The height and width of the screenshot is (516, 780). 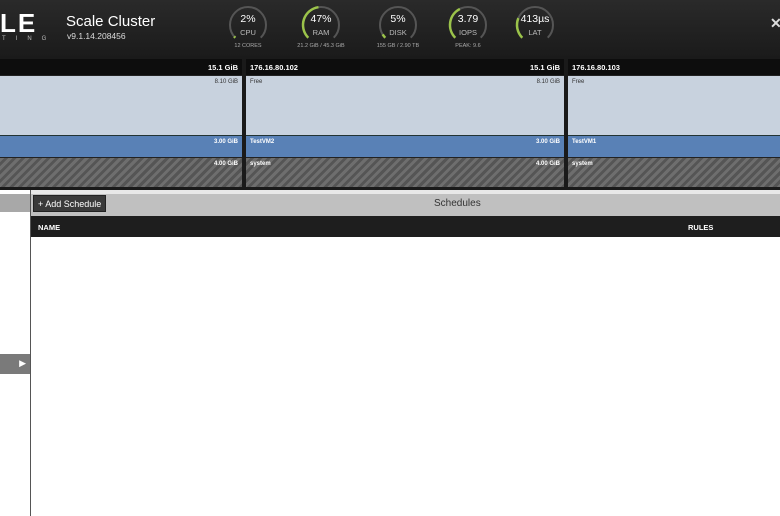 What do you see at coordinates (321, 19) in the screenshot?
I see `ram-gauge-value: 47%` at bounding box center [321, 19].